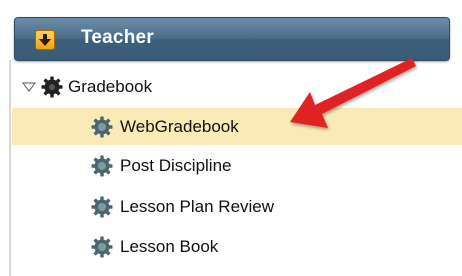  What do you see at coordinates (52, 86) in the screenshot?
I see `gear-folder-icon` at bounding box center [52, 86].